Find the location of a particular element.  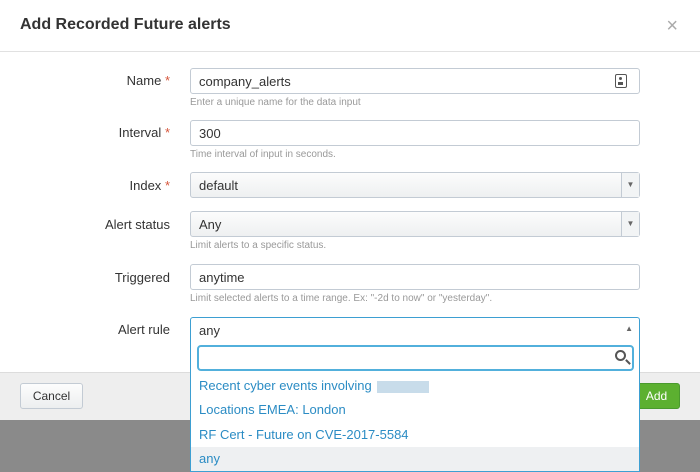

alert-status-select-value: Any is located at coordinates (210, 224).